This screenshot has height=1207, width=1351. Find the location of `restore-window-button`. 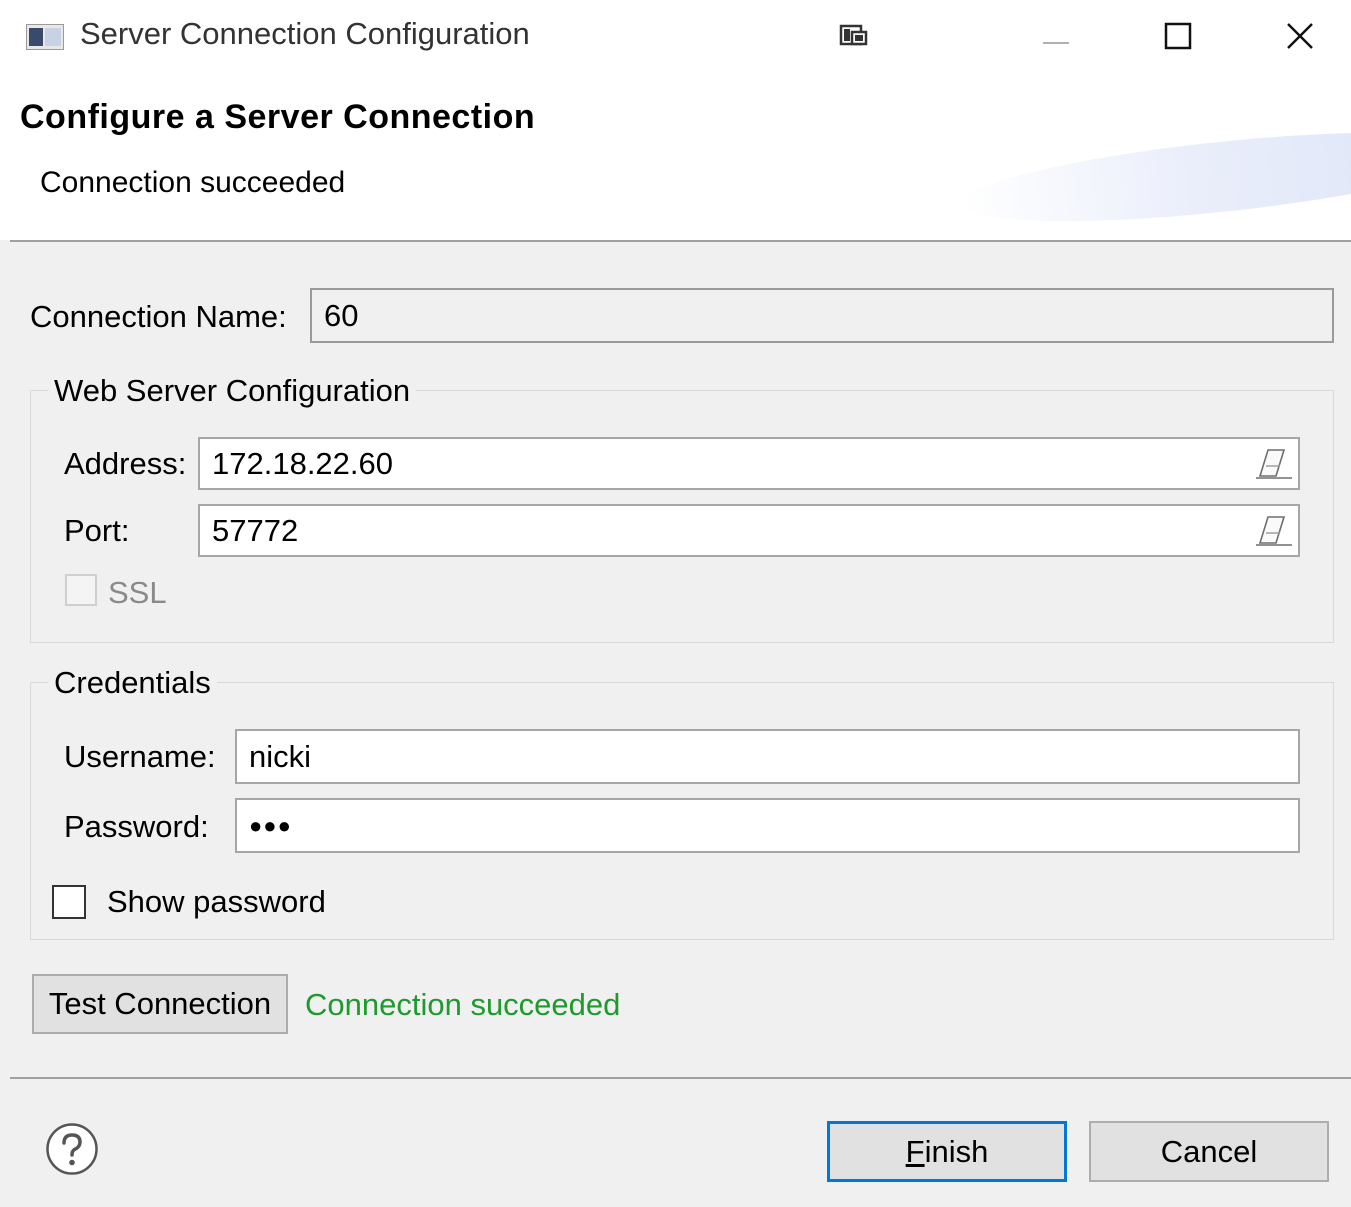

restore-window-button is located at coordinates (854, 36).